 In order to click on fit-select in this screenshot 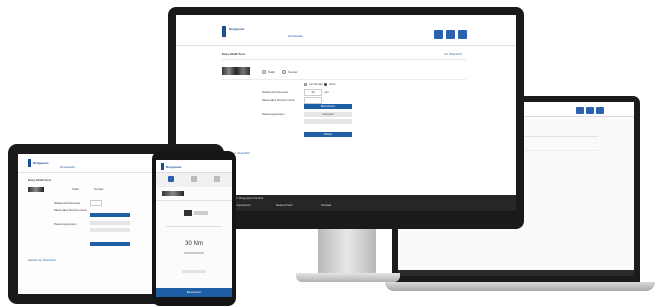, I will do `click(110, 223)`.